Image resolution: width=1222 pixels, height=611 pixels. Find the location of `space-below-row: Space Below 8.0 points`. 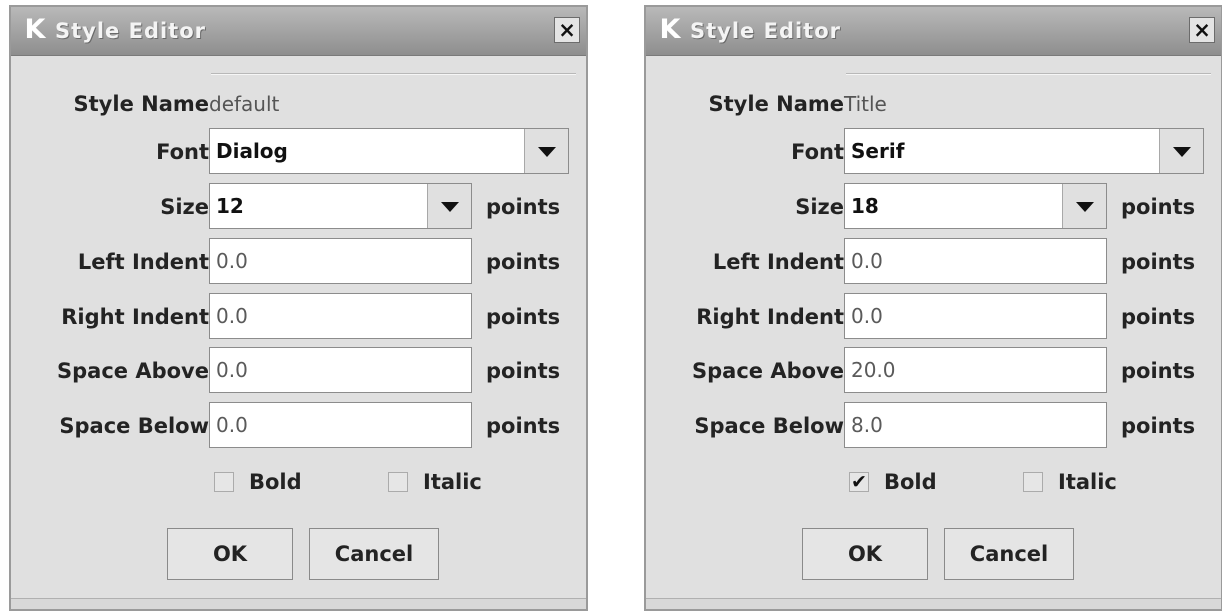

space-below-row: Space Below 8.0 points is located at coordinates (933, 426).